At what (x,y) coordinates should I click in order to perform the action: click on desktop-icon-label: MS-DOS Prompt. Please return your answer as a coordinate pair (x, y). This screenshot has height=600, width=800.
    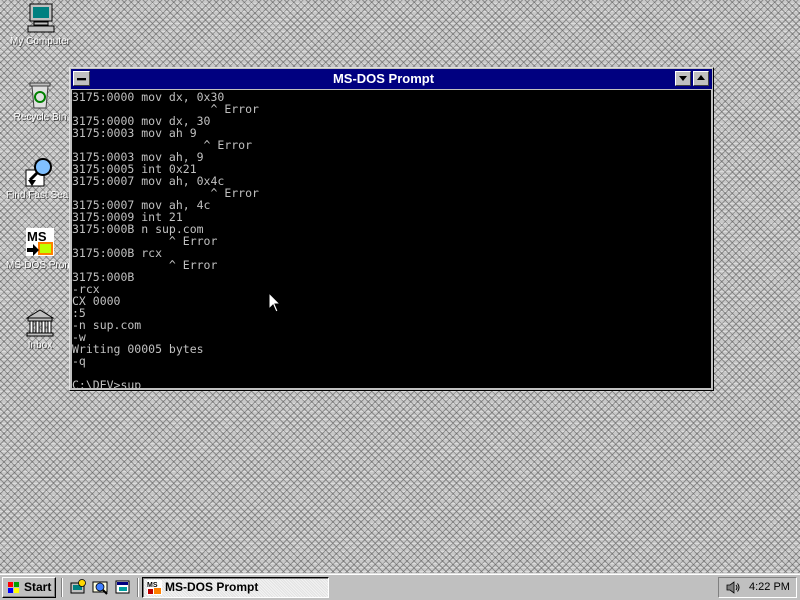
    Looking at the image, I should click on (44, 265).